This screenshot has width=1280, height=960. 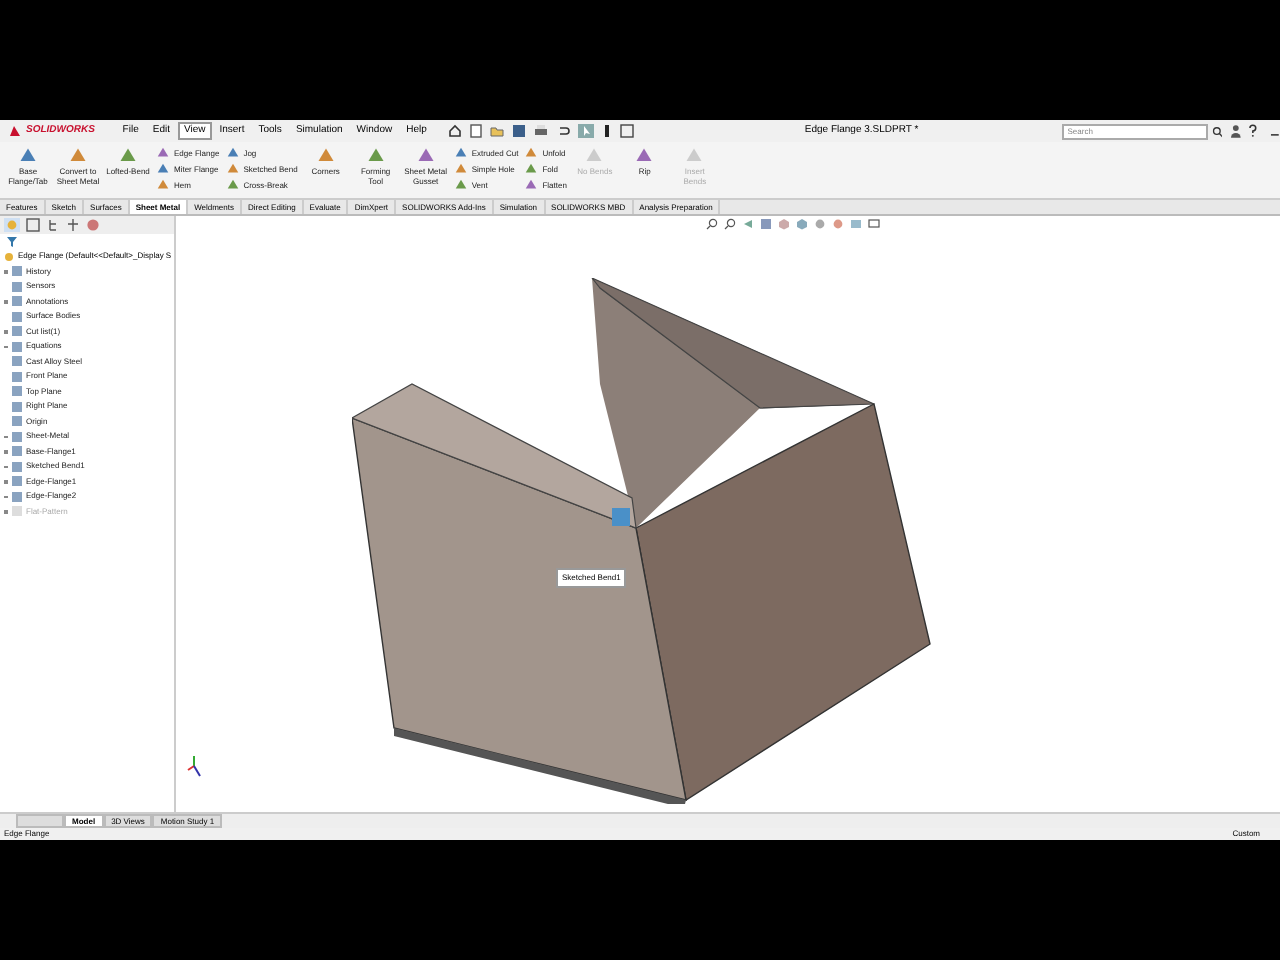 I want to click on zoom-area-icon, so click(x=730, y=224).